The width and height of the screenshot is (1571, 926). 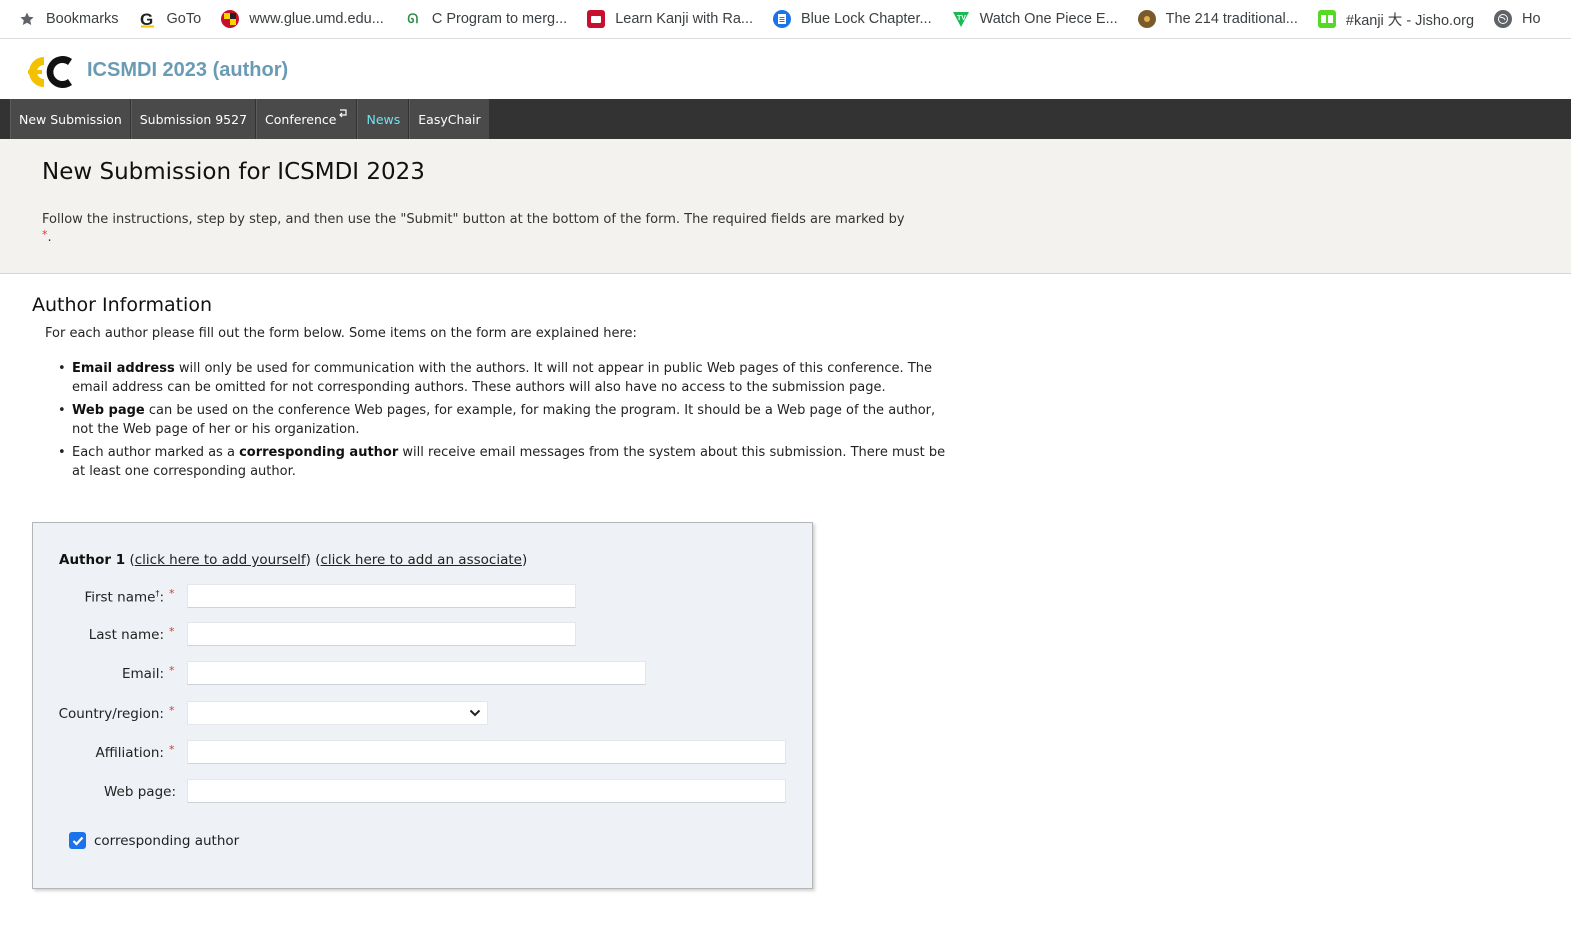 What do you see at coordinates (1517, 19) in the screenshot?
I see `bookmark-ho: Ho` at bounding box center [1517, 19].